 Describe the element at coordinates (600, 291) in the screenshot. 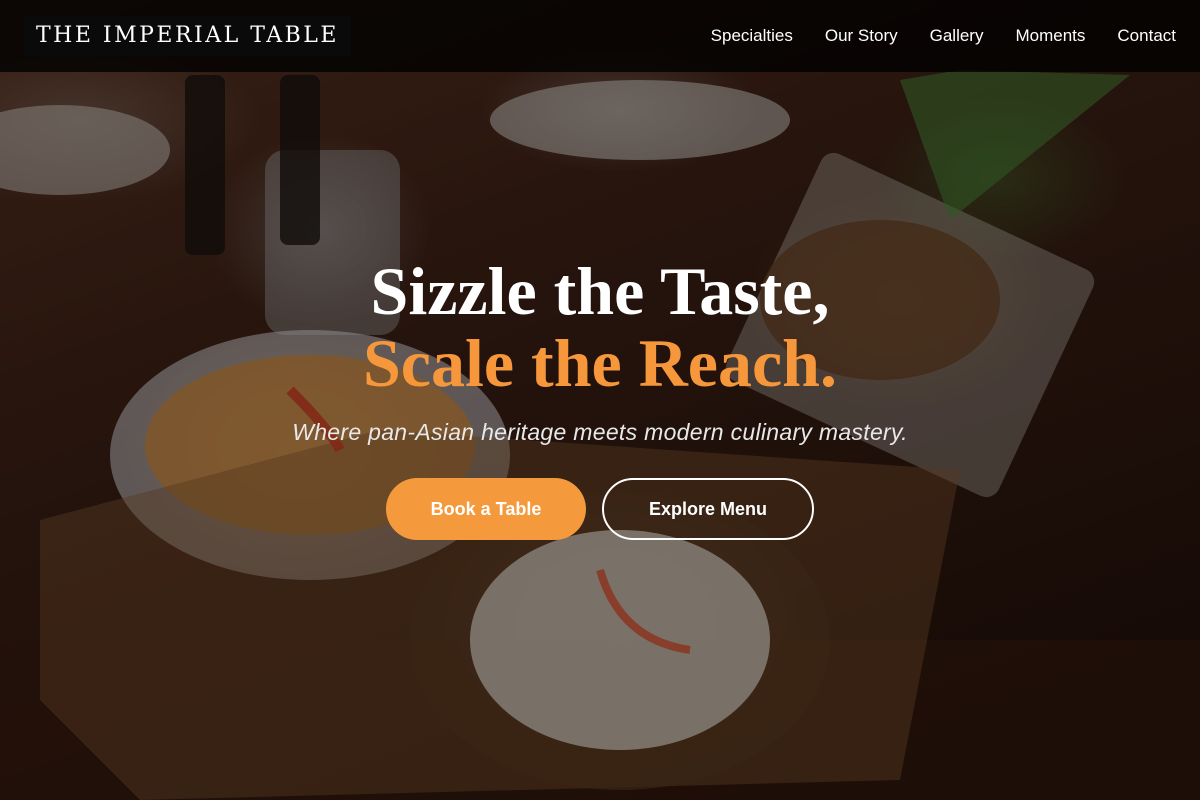

I see `headline-line-1: Sizzle the Taste,` at that location.